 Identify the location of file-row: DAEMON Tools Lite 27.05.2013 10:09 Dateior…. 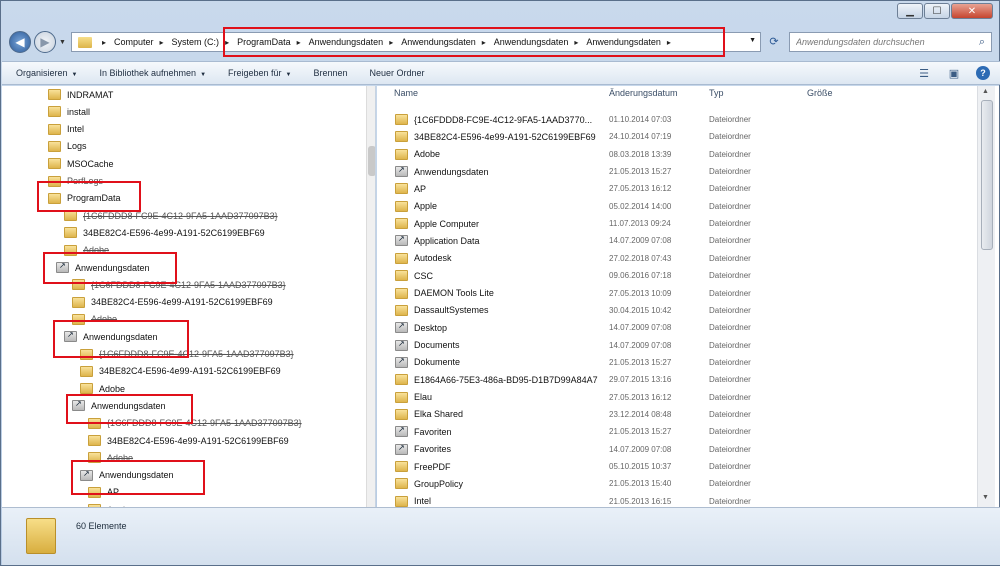
(677, 293).